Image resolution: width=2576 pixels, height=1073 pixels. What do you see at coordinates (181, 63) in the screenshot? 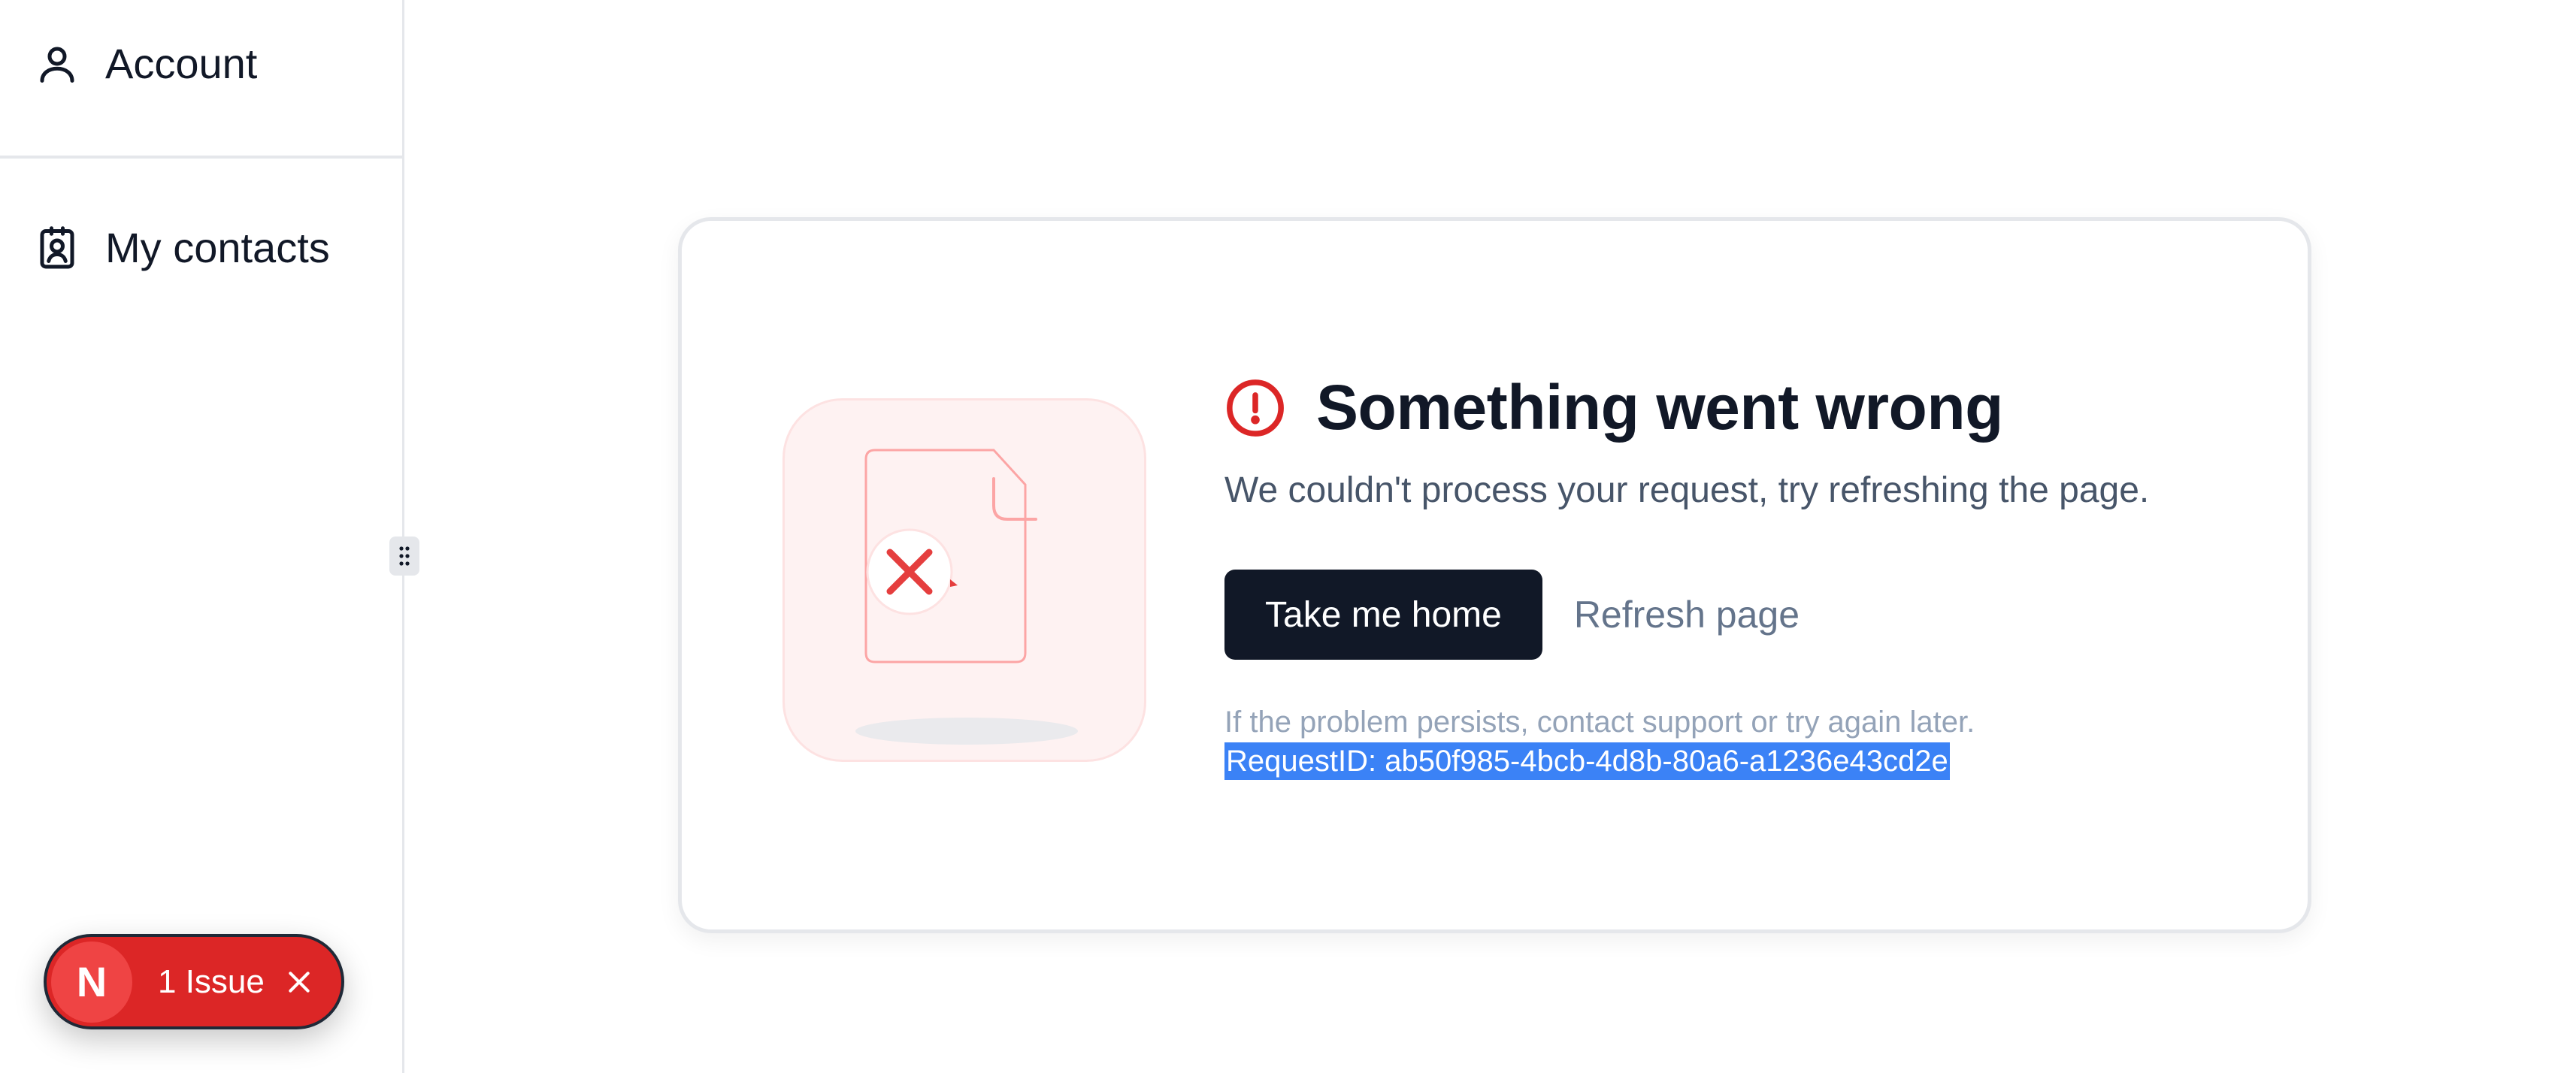
I see `sidebar-item-label: Account` at bounding box center [181, 63].